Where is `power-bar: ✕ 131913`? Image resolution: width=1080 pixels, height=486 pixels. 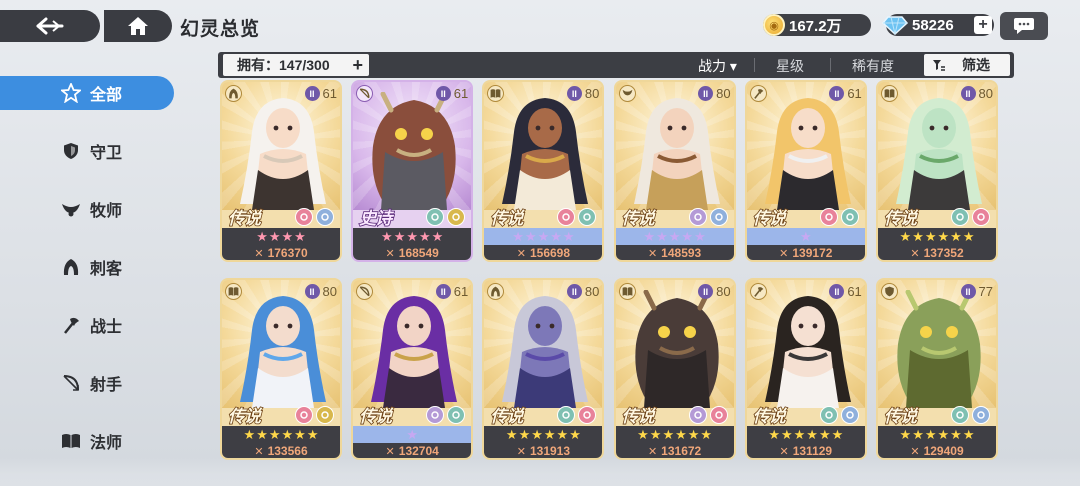
power-bar: ✕ 131913 is located at coordinates (543, 450).